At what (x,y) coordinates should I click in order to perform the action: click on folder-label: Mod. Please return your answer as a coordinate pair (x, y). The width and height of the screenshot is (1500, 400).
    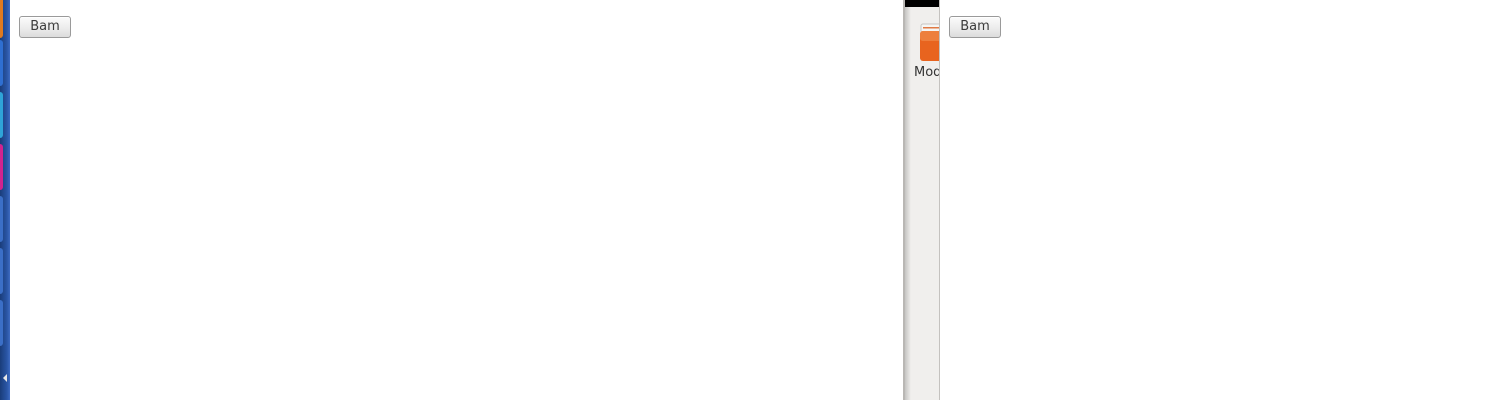
    Looking at the image, I should click on (927, 72).